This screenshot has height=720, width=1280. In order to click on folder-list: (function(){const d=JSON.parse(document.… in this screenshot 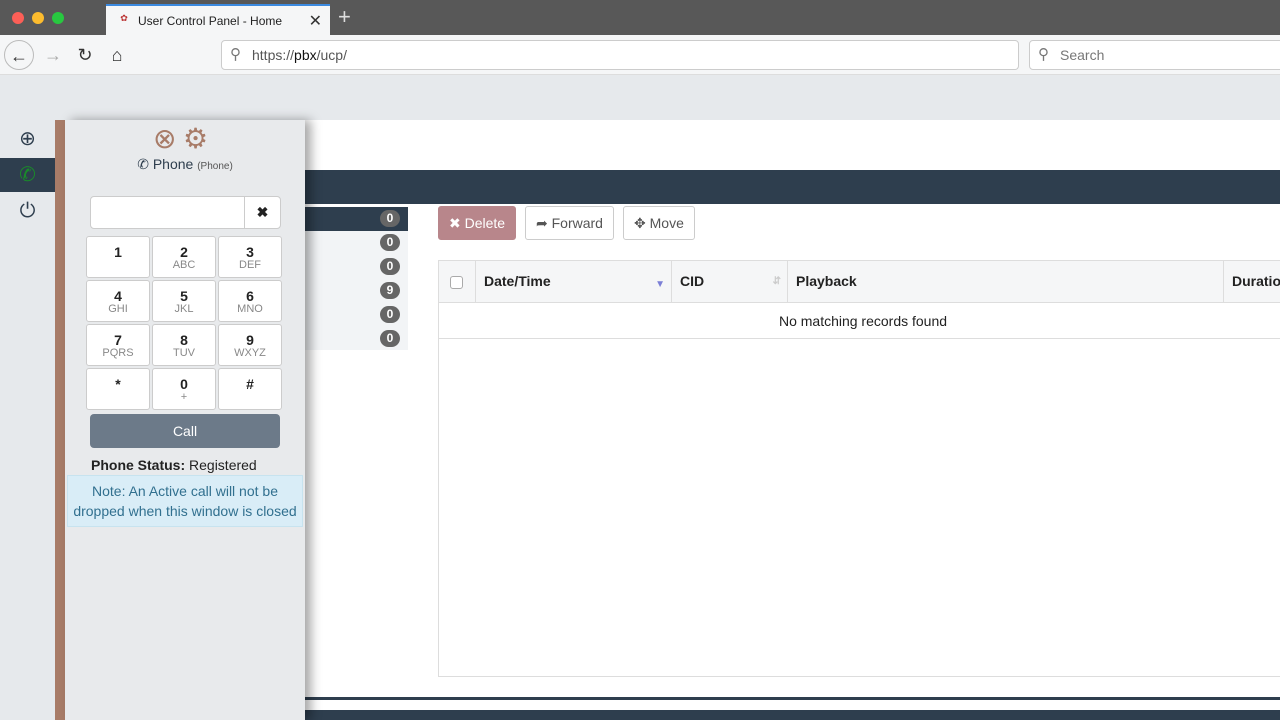, I will do `click(356, 278)`.